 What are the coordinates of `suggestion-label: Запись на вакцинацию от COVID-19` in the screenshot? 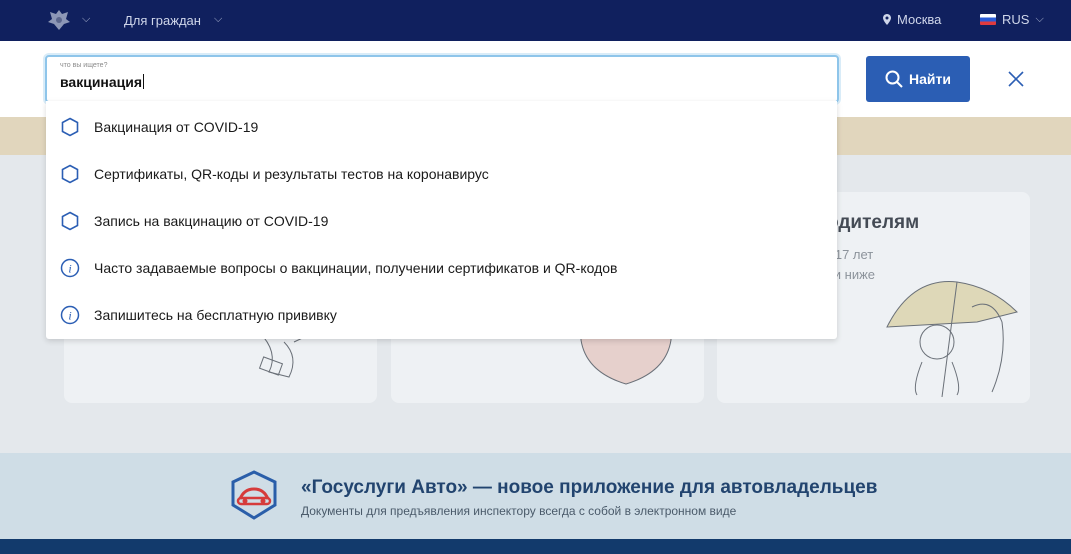 It's located at (211, 221).